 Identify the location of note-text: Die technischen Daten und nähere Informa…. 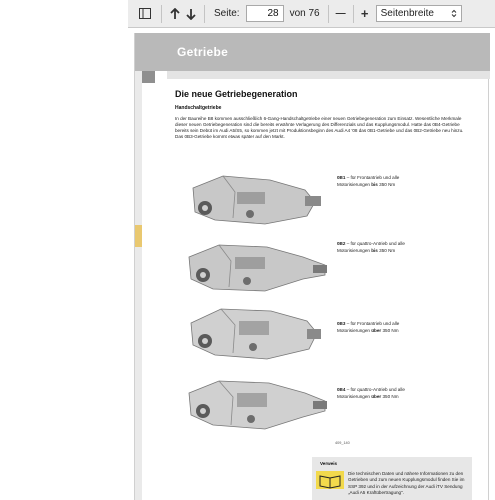
(406, 483).